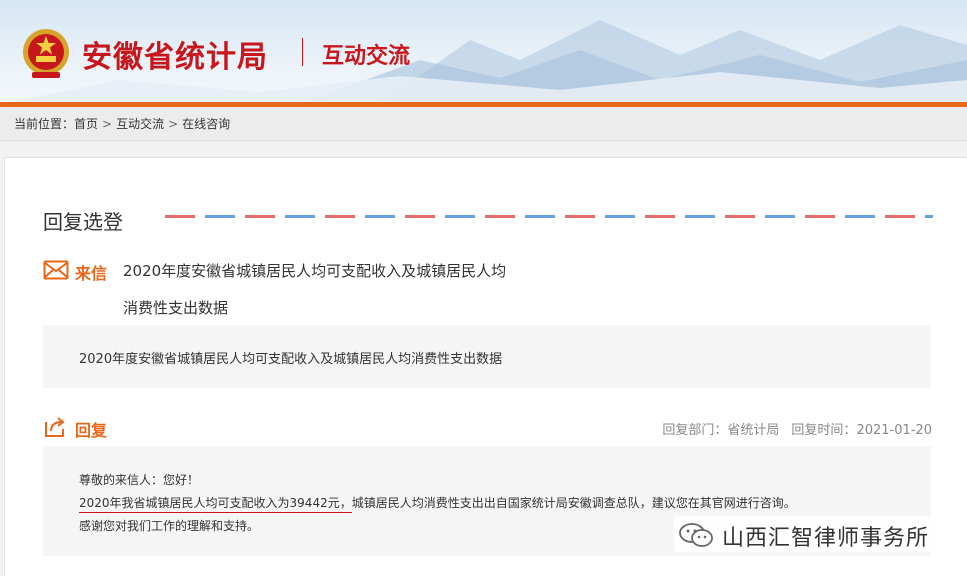  What do you see at coordinates (206, 124) in the screenshot?
I see `breadcrumb-online-consult: 在线咨询` at bounding box center [206, 124].